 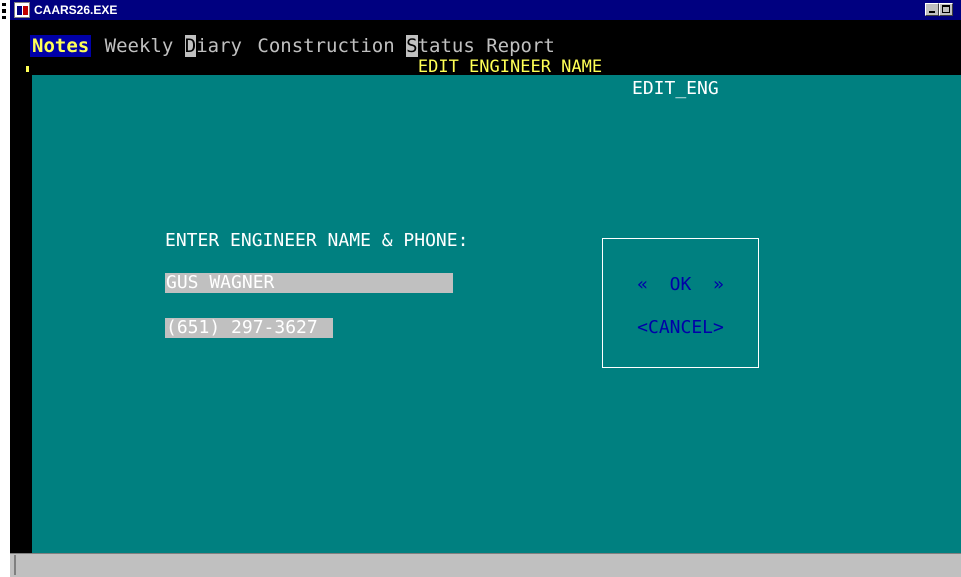 What do you see at coordinates (680, 328) in the screenshot?
I see `cancel-button: <CANCEL>` at bounding box center [680, 328].